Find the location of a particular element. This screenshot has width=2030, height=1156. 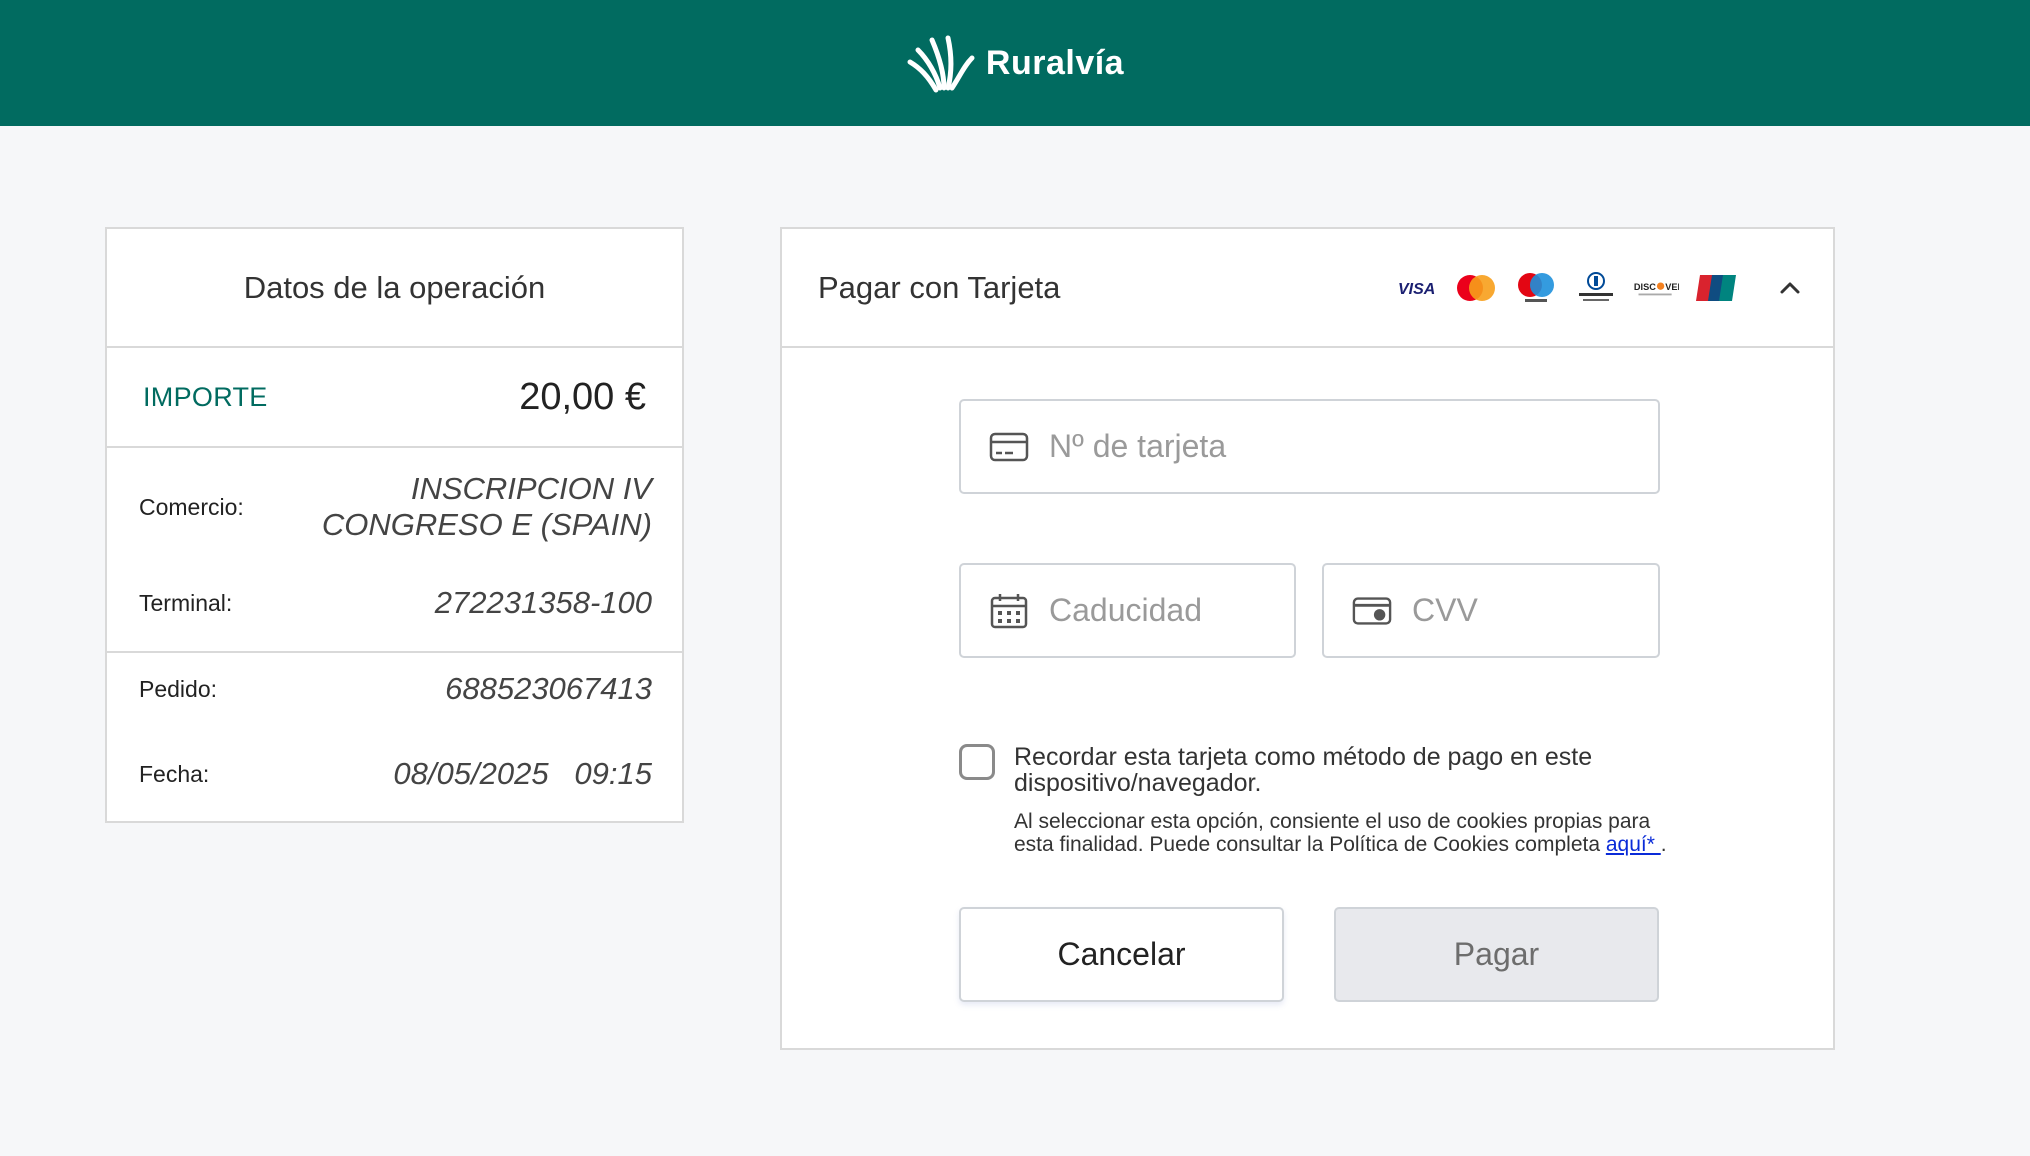

pay-button: Pagar is located at coordinates (1496, 954).